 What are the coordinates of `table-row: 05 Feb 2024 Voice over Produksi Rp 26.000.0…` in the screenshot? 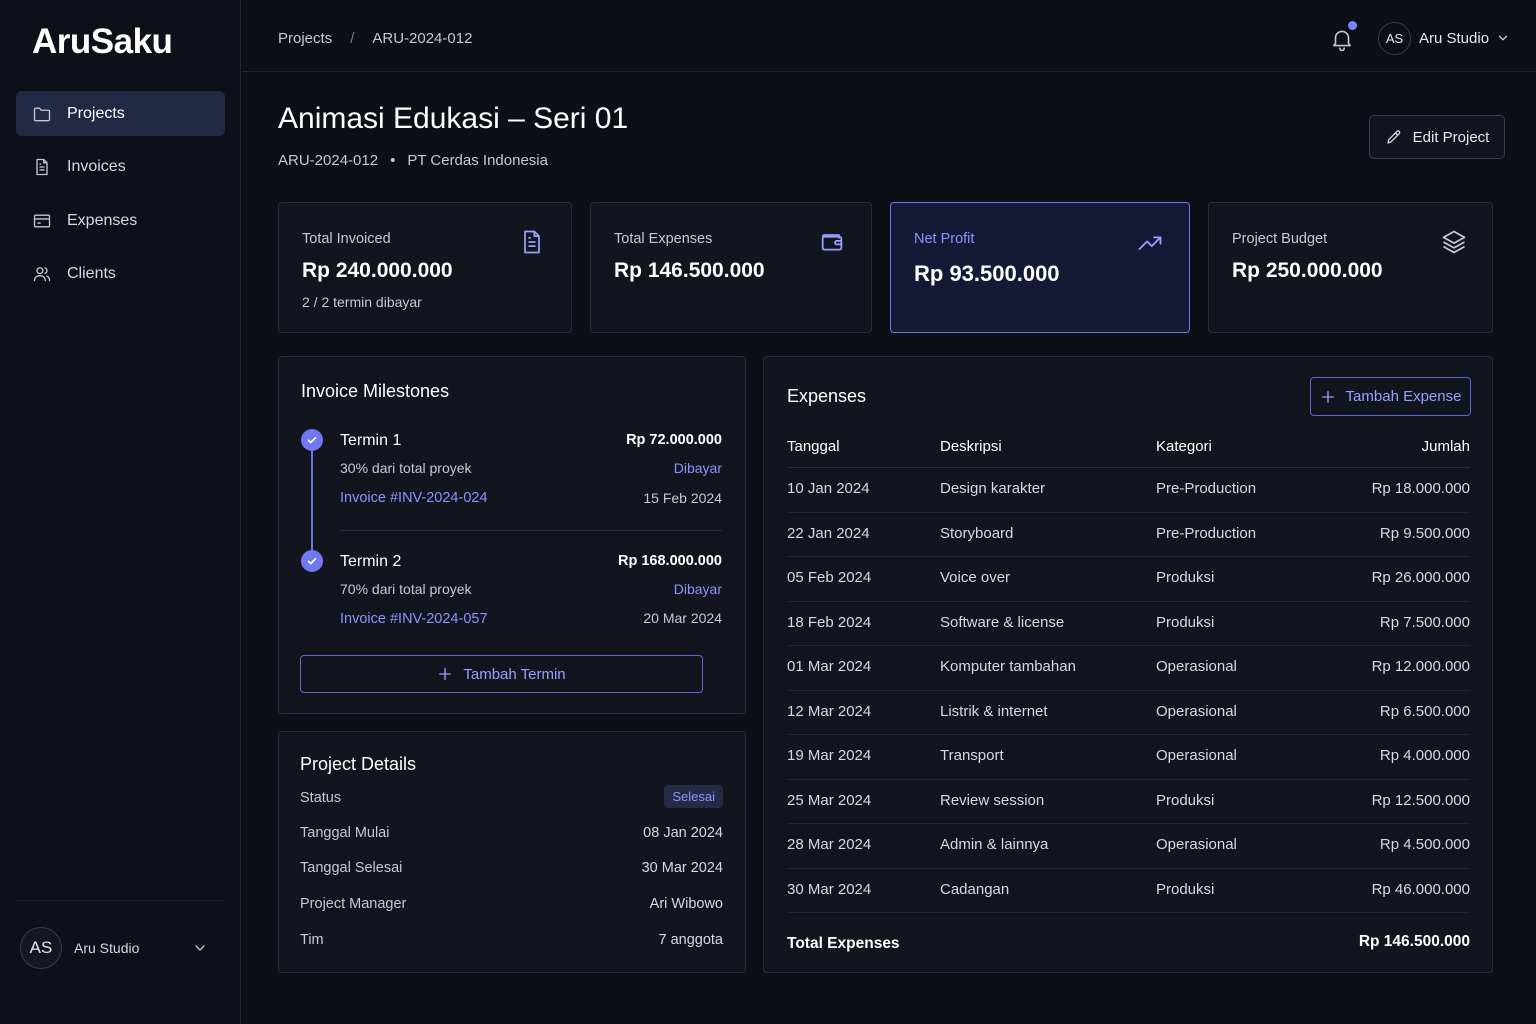 It's located at (1128, 579).